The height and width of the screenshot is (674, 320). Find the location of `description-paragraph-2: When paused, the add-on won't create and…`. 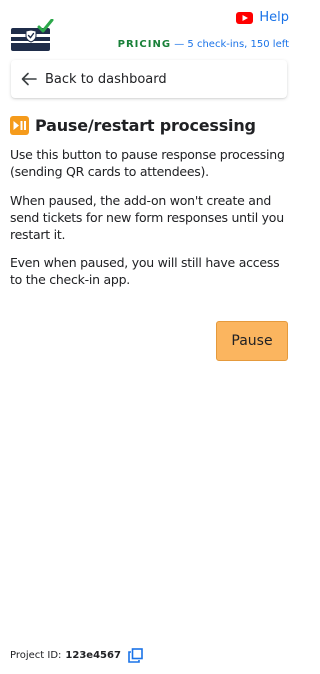

description-paragraph-2: When paused, the add-on won't create and… is located at coordinates (147, 217).